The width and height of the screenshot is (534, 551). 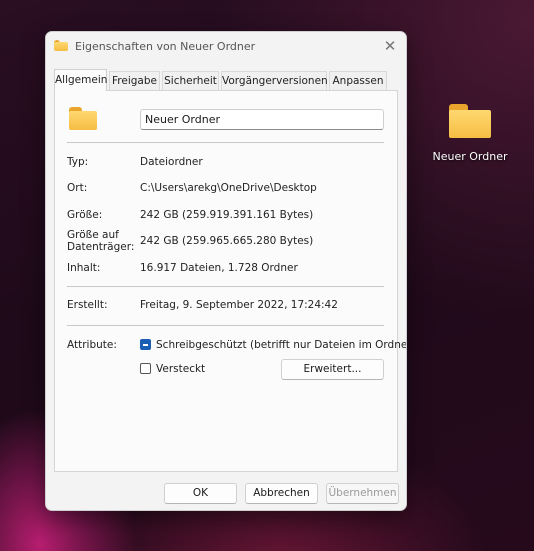 I want to click on versteckt-label: Versteckt, so click(x=180, y=369).